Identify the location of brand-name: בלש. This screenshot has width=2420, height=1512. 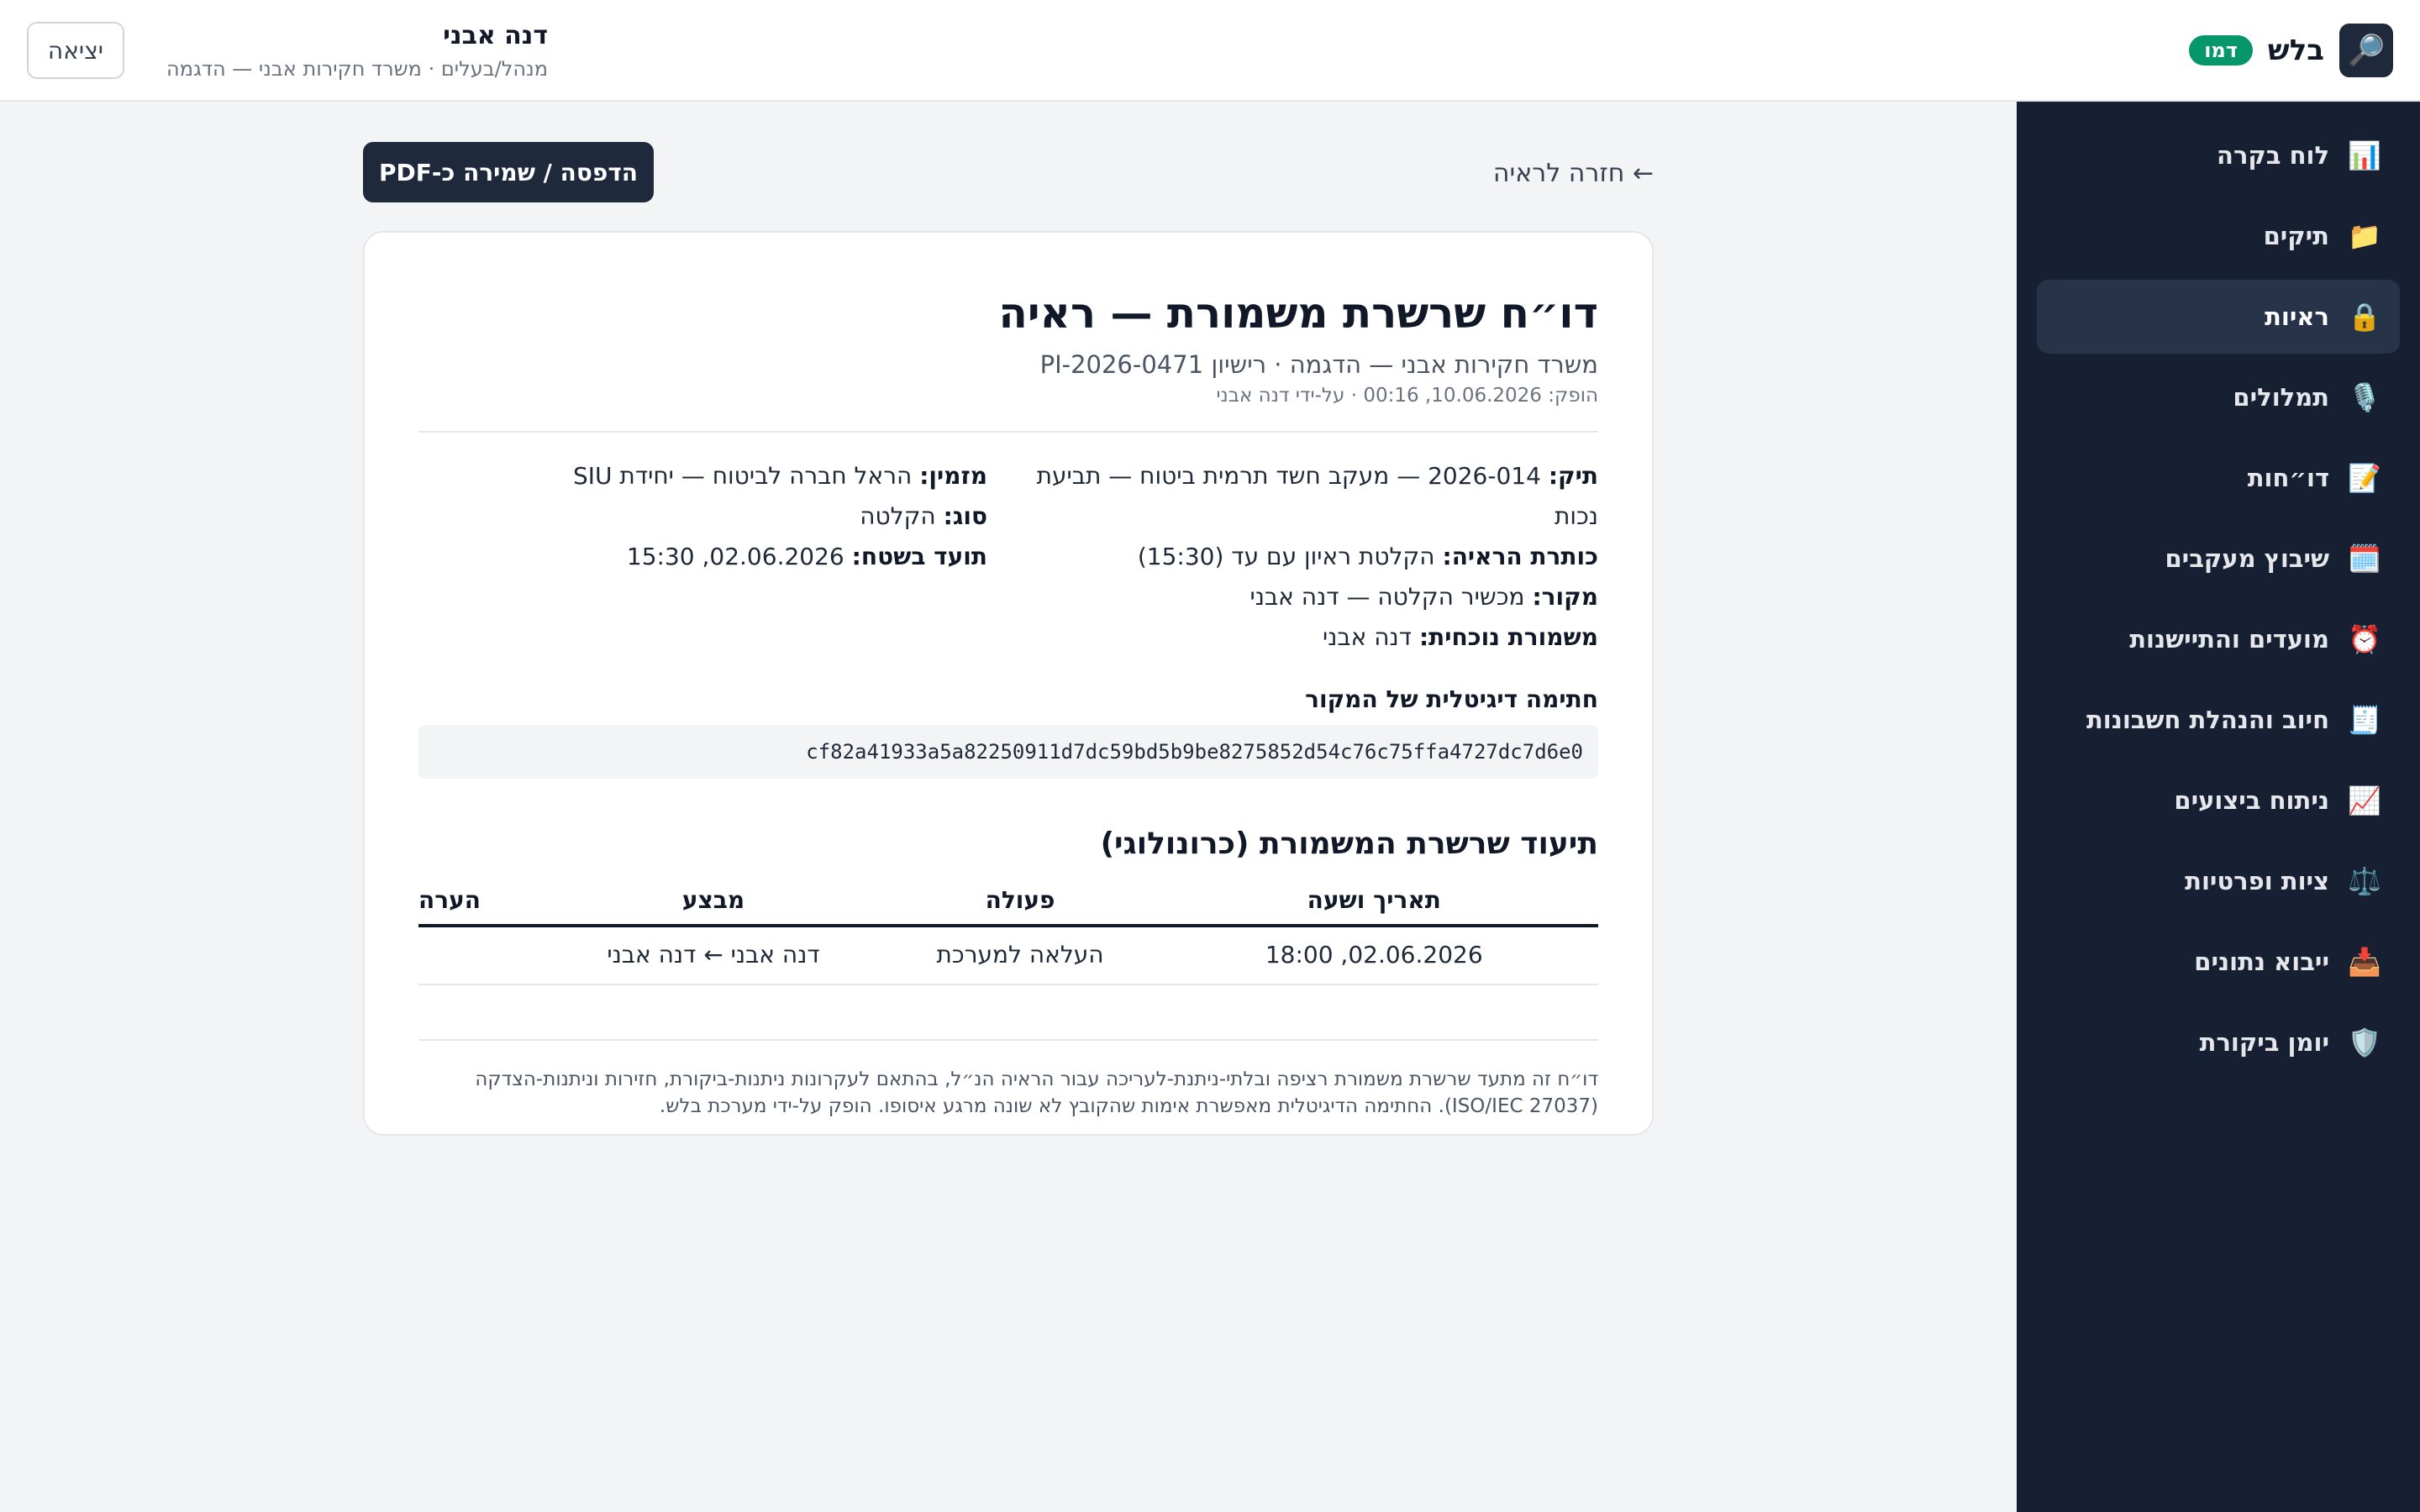
(2295, 50).